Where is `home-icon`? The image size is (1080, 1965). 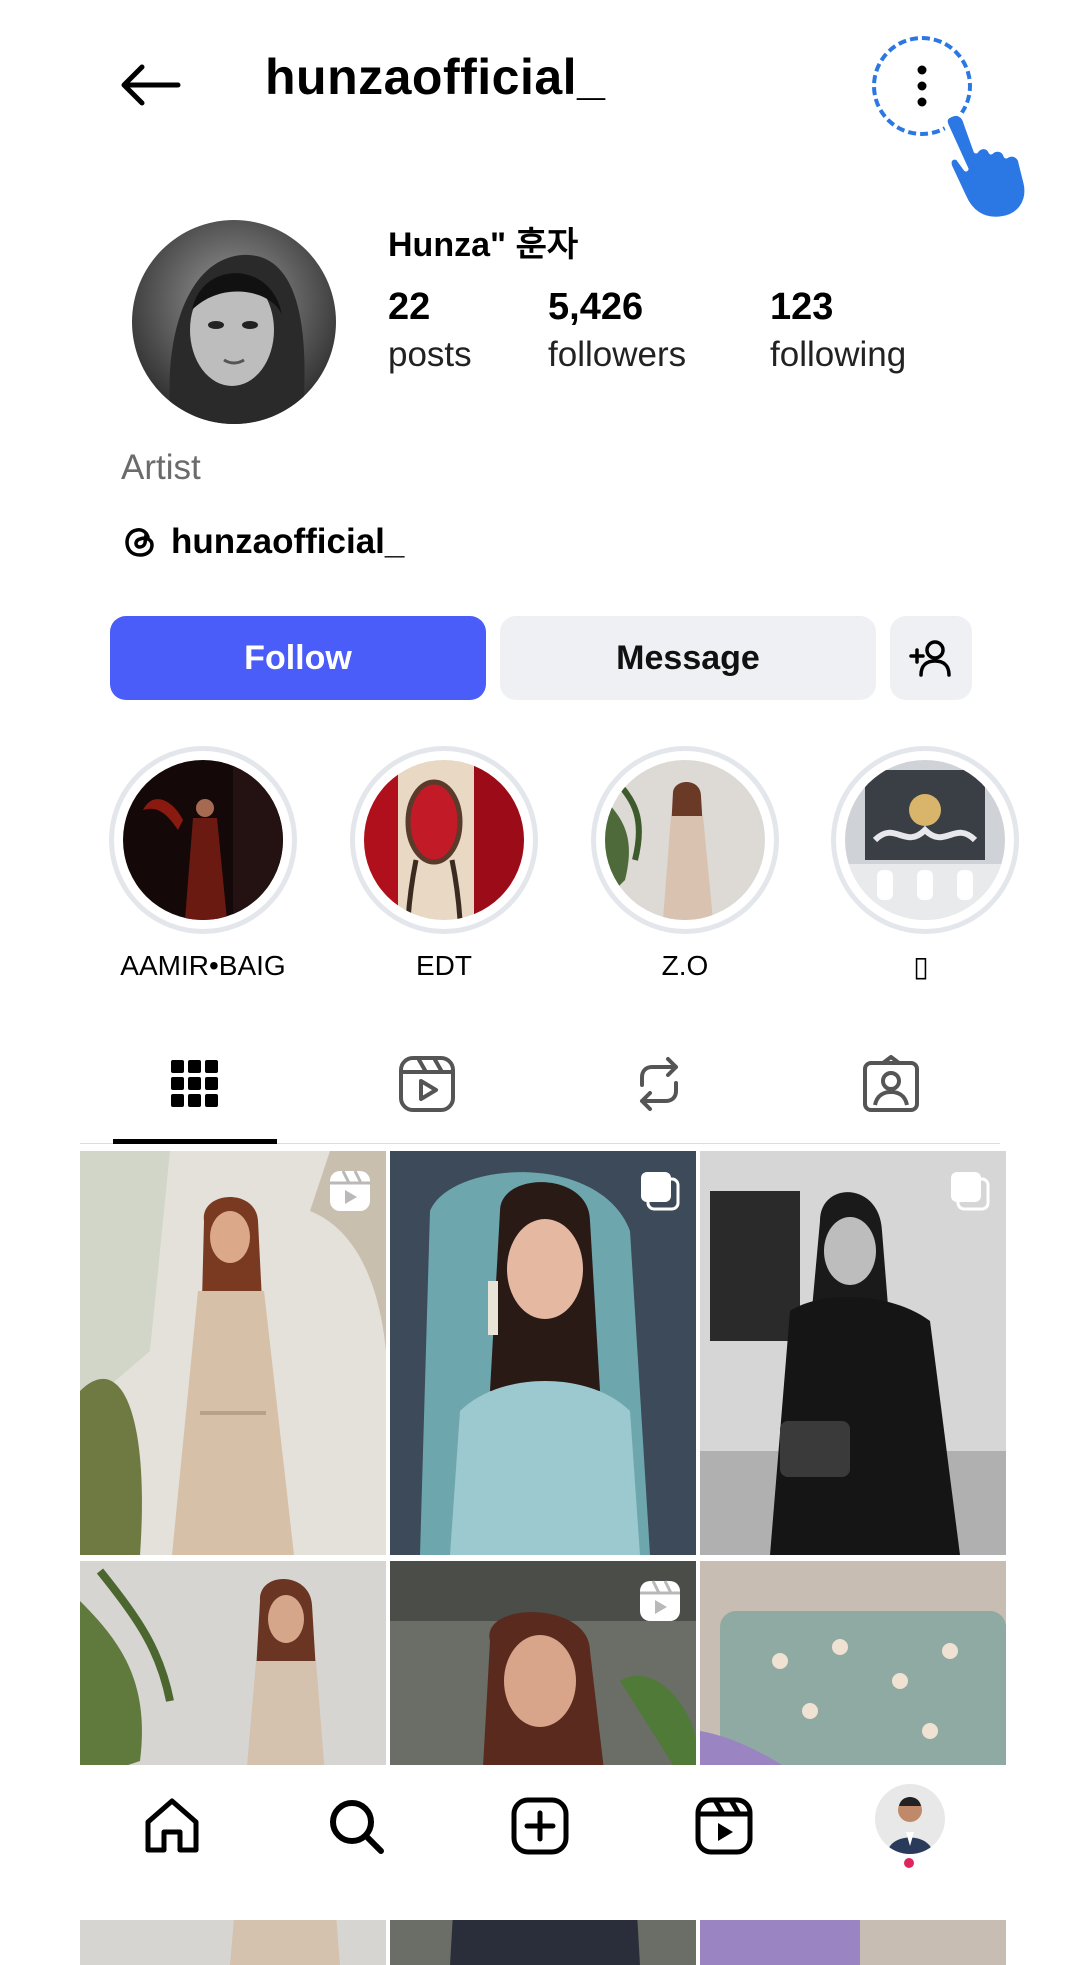 home-icon is located at coordinates (172, 1825).